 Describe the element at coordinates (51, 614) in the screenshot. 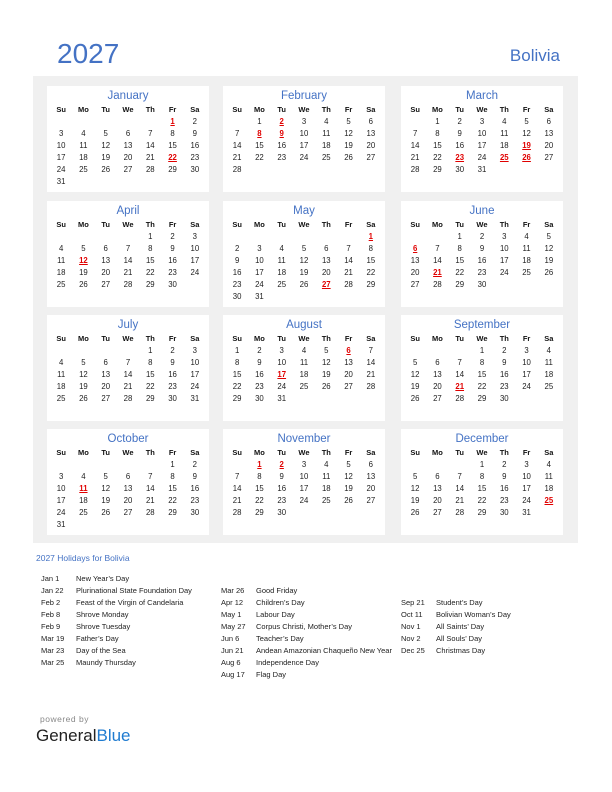

I see `holiday-date: Feb 8` at that location.